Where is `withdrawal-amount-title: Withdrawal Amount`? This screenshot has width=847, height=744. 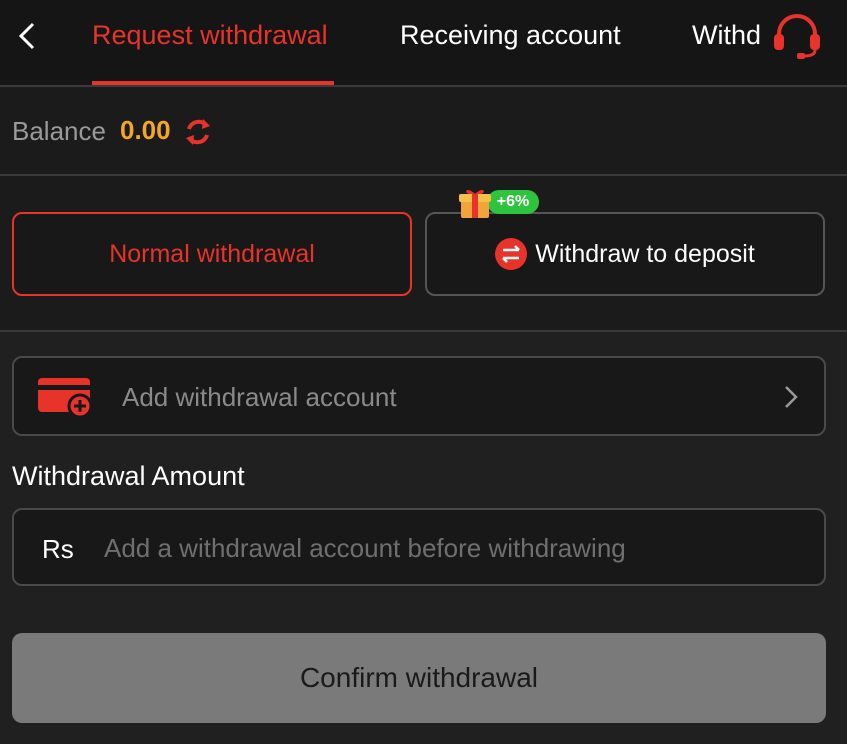
withdrawal-amount-title: Withdrawal Amount is located at coordinates (128, 476).